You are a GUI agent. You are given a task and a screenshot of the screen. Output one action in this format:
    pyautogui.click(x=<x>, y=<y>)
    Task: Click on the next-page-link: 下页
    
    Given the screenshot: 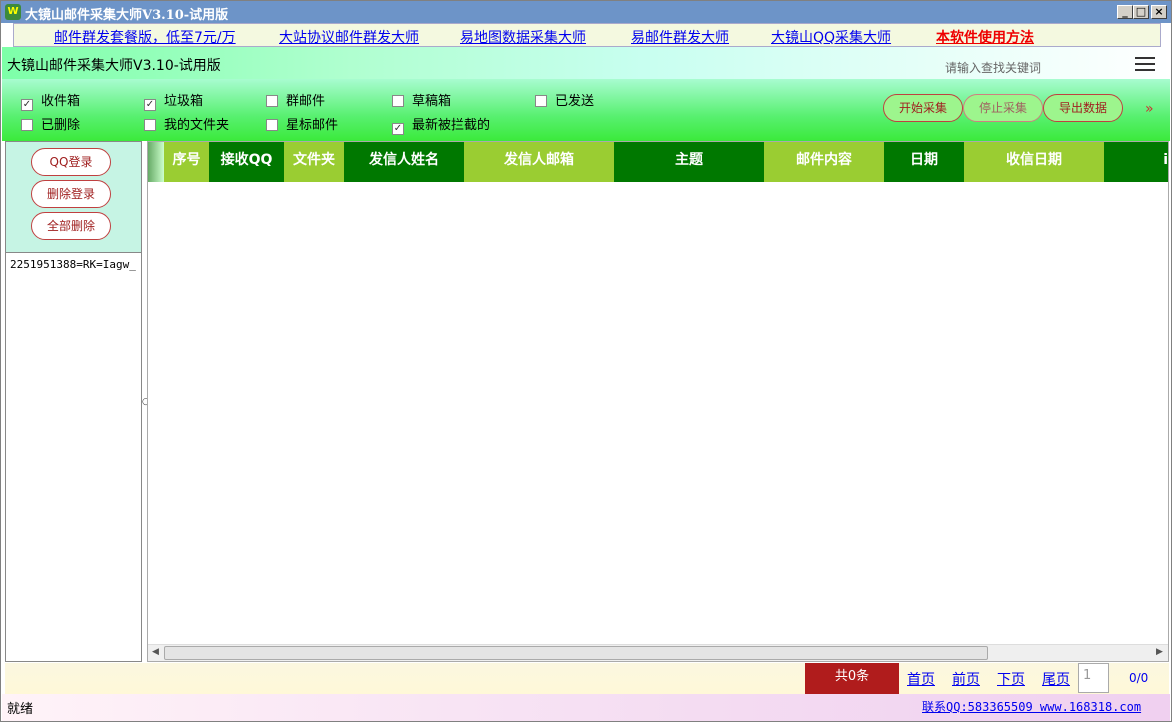 What is the action you would take?
    pyautogui.click(x=1011, y=679)
    